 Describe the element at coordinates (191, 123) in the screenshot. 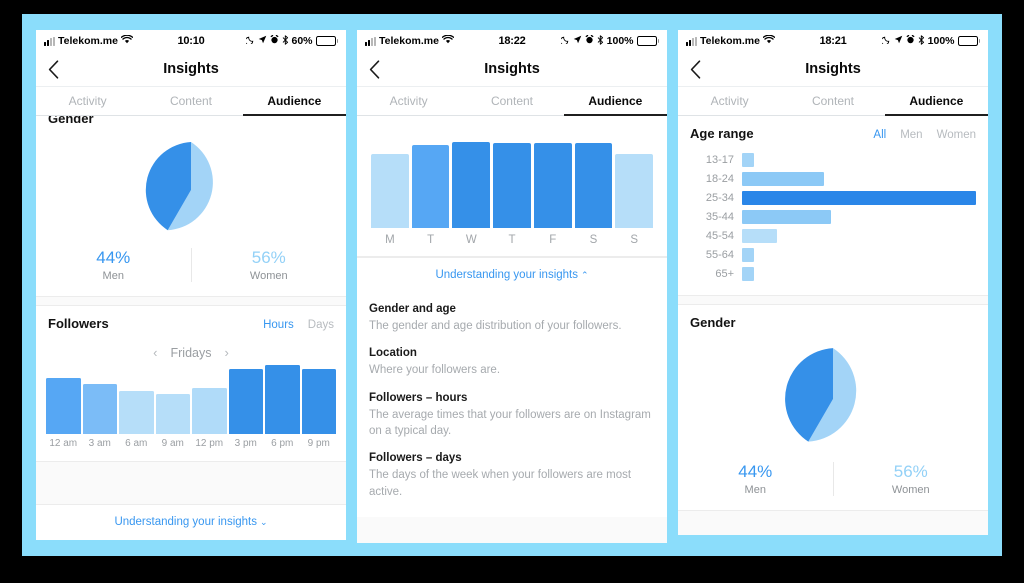

I see `gender-card-head: Gender` at that location.